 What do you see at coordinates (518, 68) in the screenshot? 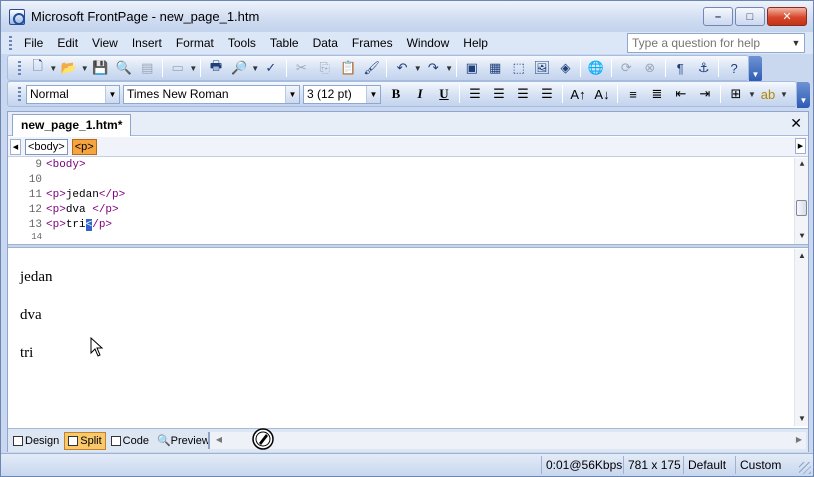
I see `insert-layer-icon: ⬚` at bounding box center [518, 68].